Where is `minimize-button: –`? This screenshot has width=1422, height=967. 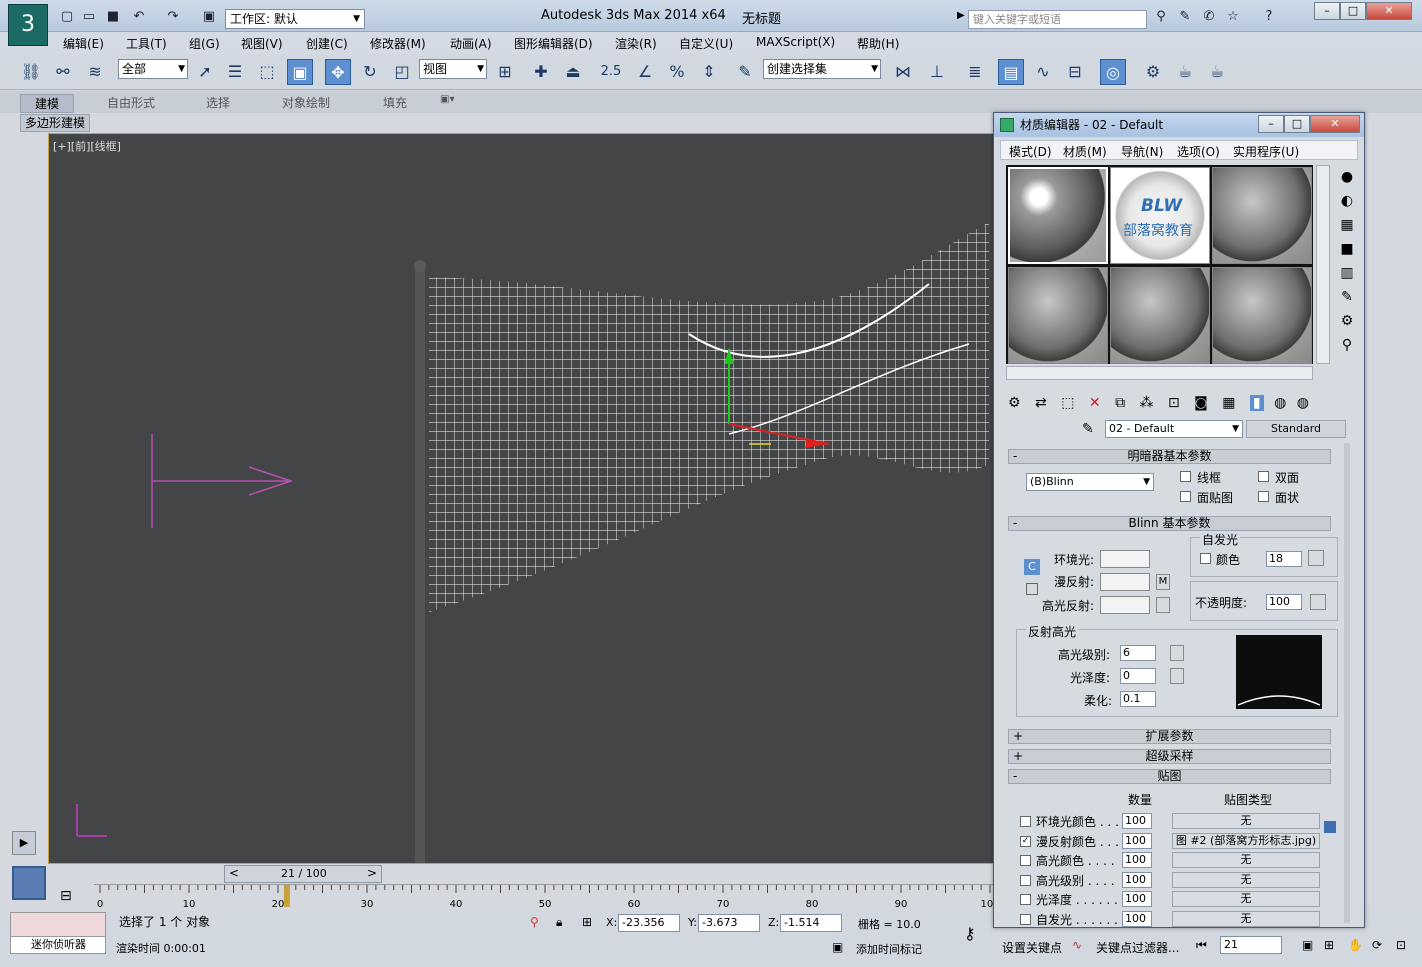
minimize-button: – is located at coordinates (1327, 11).